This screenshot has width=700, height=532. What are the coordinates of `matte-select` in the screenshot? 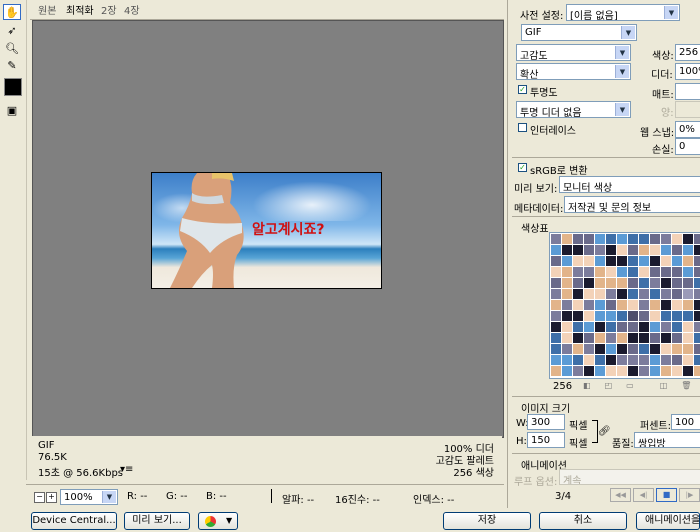 It's located at (687, 91).